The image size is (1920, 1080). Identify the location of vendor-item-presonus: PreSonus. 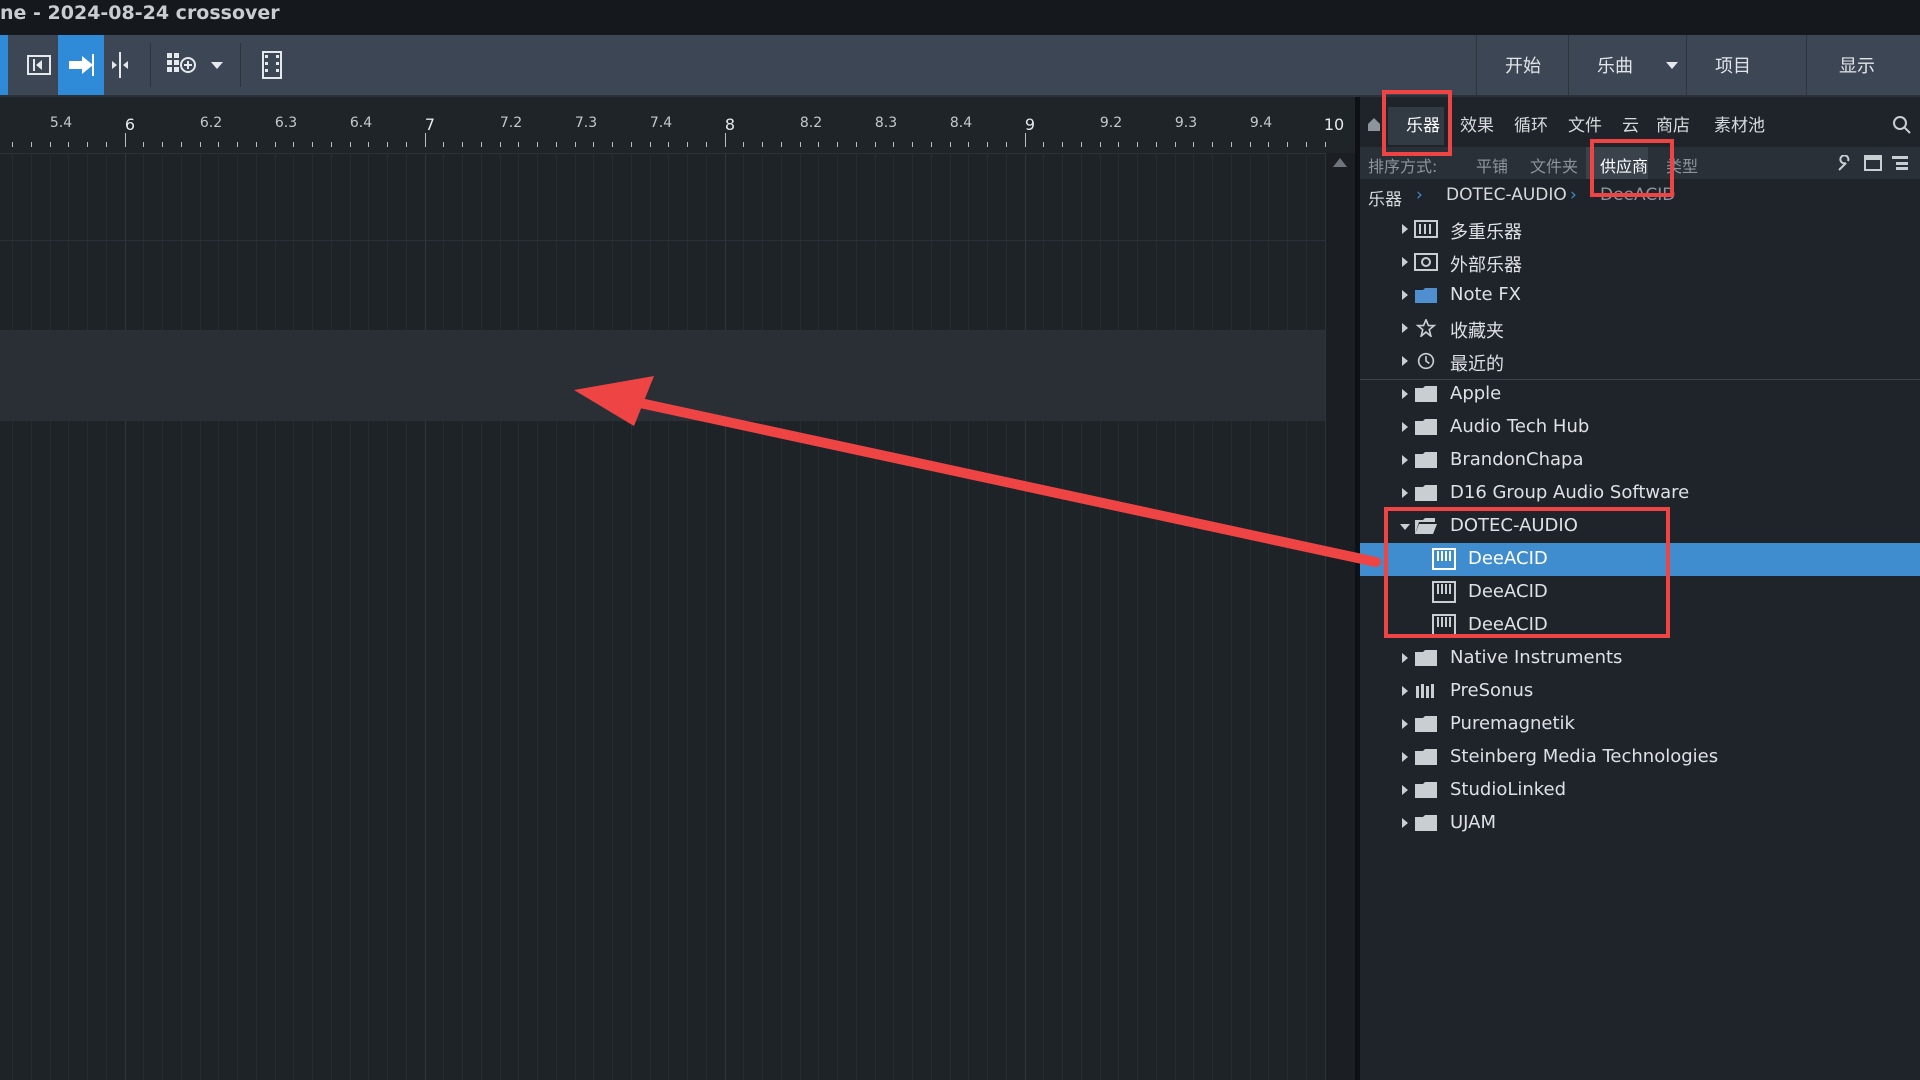
(1640, 691).